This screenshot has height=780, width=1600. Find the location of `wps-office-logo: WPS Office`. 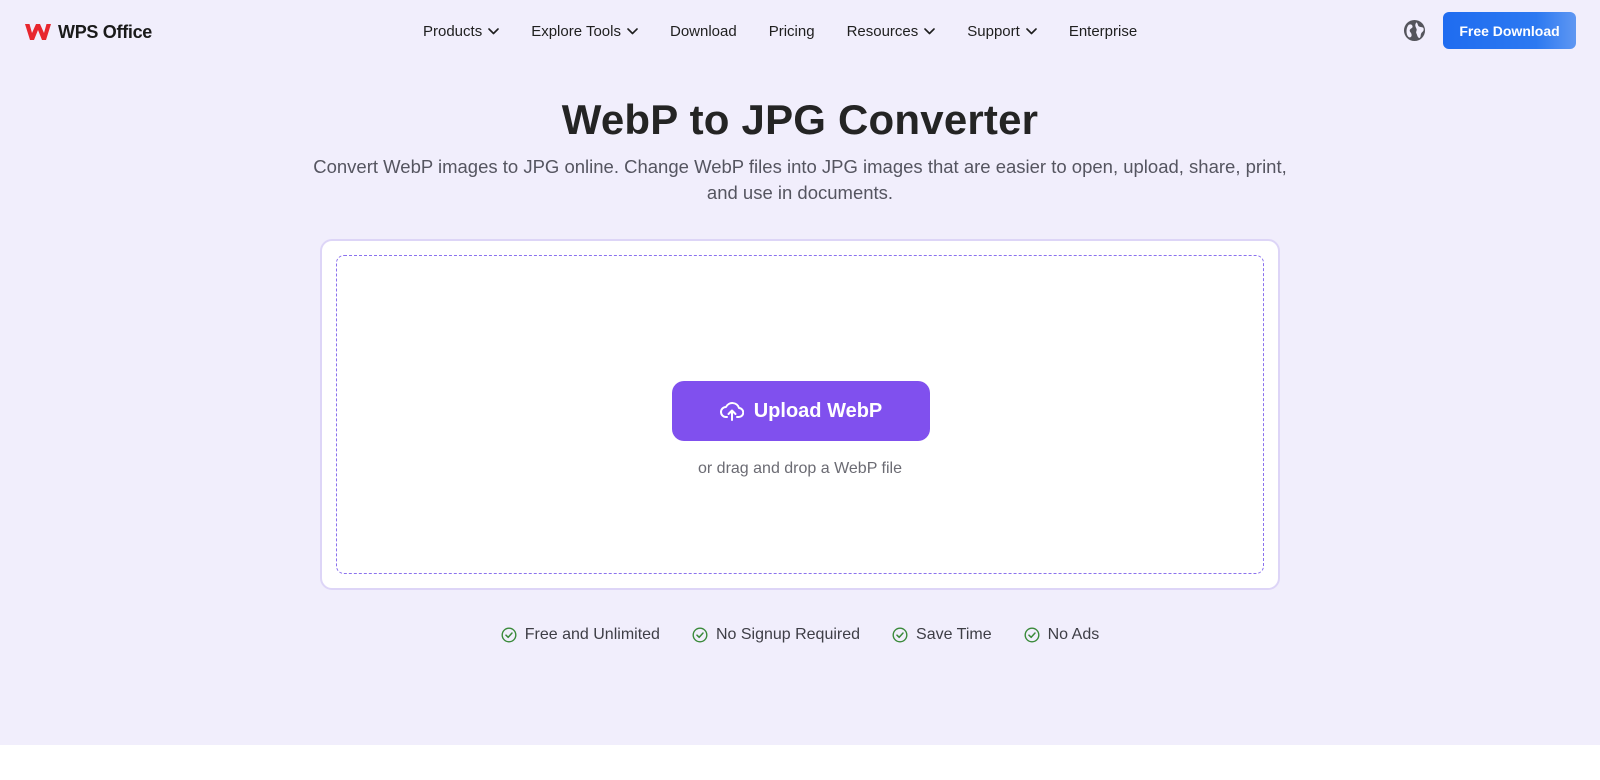

wps-office-logo: WPS Office is located at coordinates (88, 32).